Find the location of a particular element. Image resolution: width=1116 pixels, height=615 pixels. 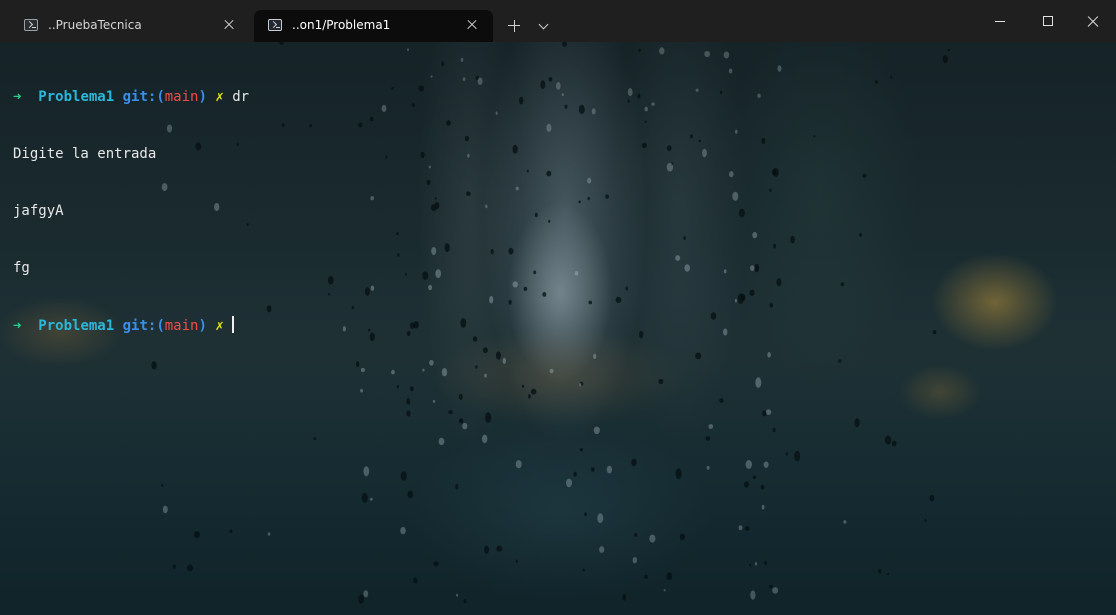

minimize-button is located at coordinates (1000, 21).